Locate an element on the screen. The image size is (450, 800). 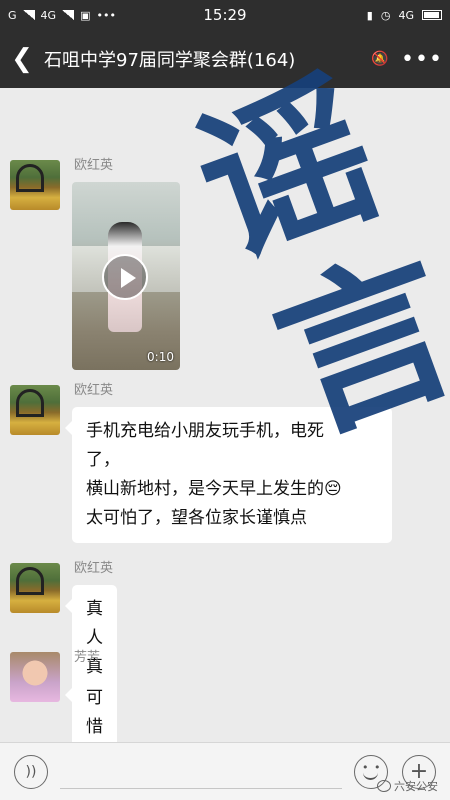
mute-icon: 🔕 is located at coordinates (380, 59).